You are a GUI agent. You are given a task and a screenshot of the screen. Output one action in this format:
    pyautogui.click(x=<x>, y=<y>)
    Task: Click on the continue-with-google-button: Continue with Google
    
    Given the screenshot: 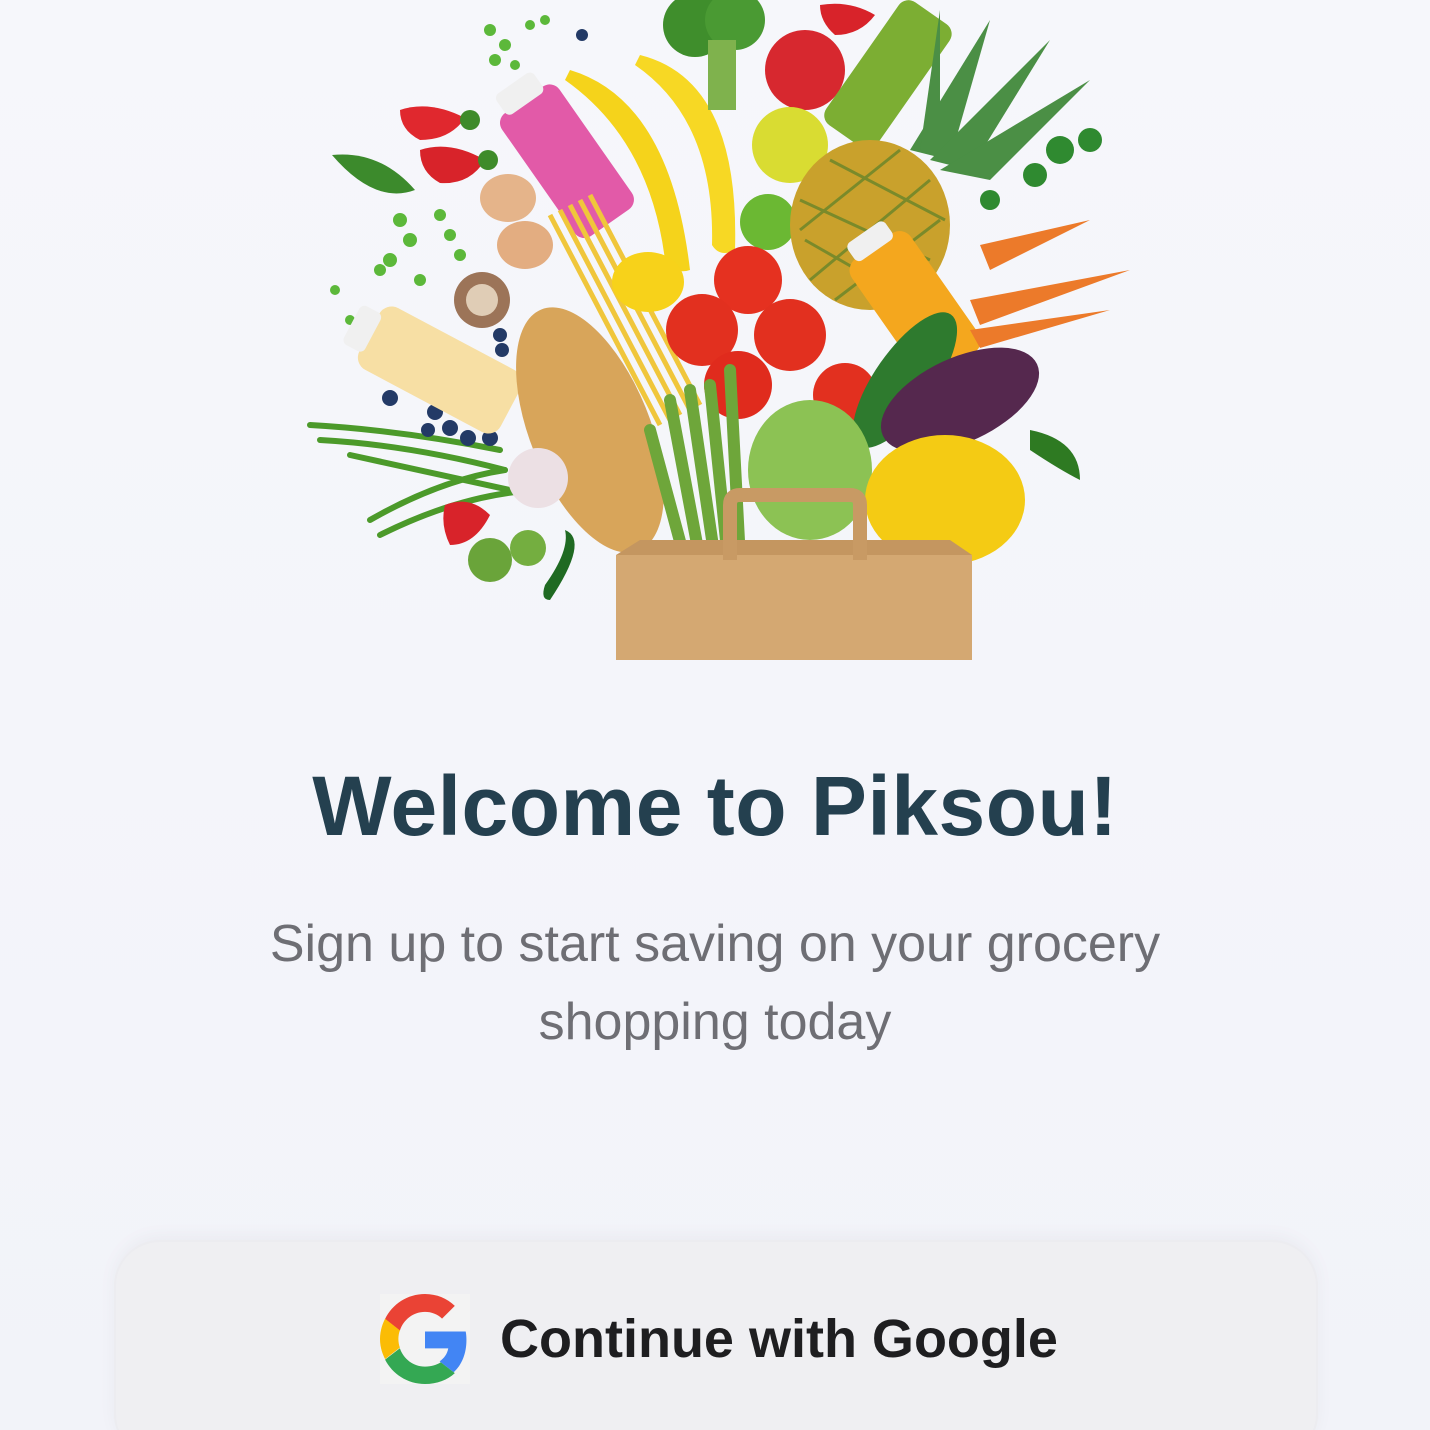 What is the action you would take?
    pyautogui.click(x=716, y=1335)
    